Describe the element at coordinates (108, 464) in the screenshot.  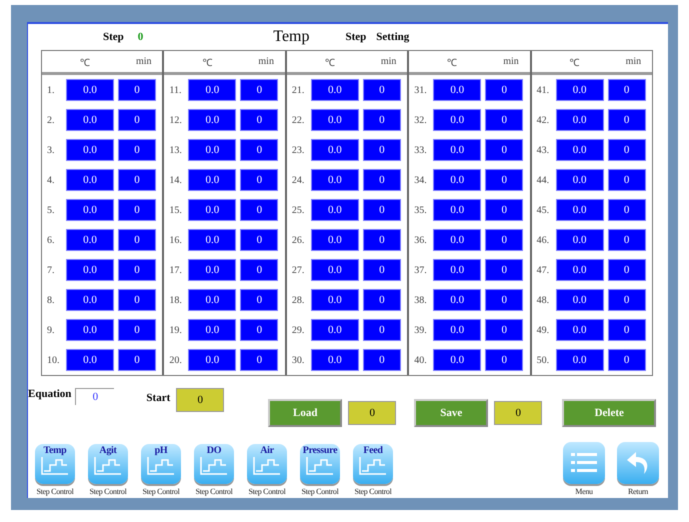
I see `step-control-button: Agit` at that location.